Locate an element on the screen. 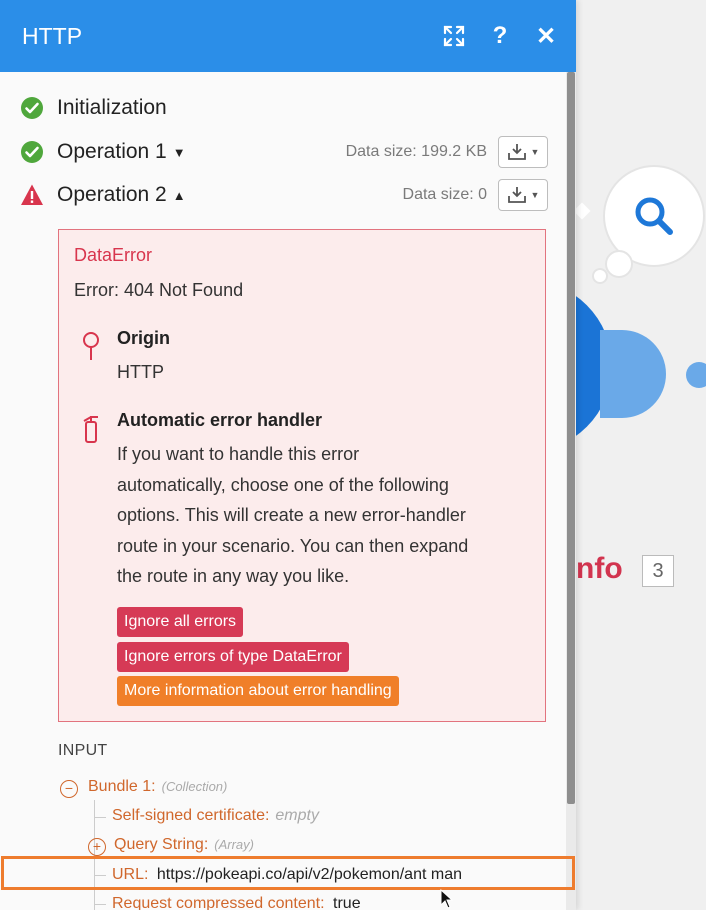 This screenshot has width=706, height=910. origin-heading: Origin is located at coordinates (143, 338).